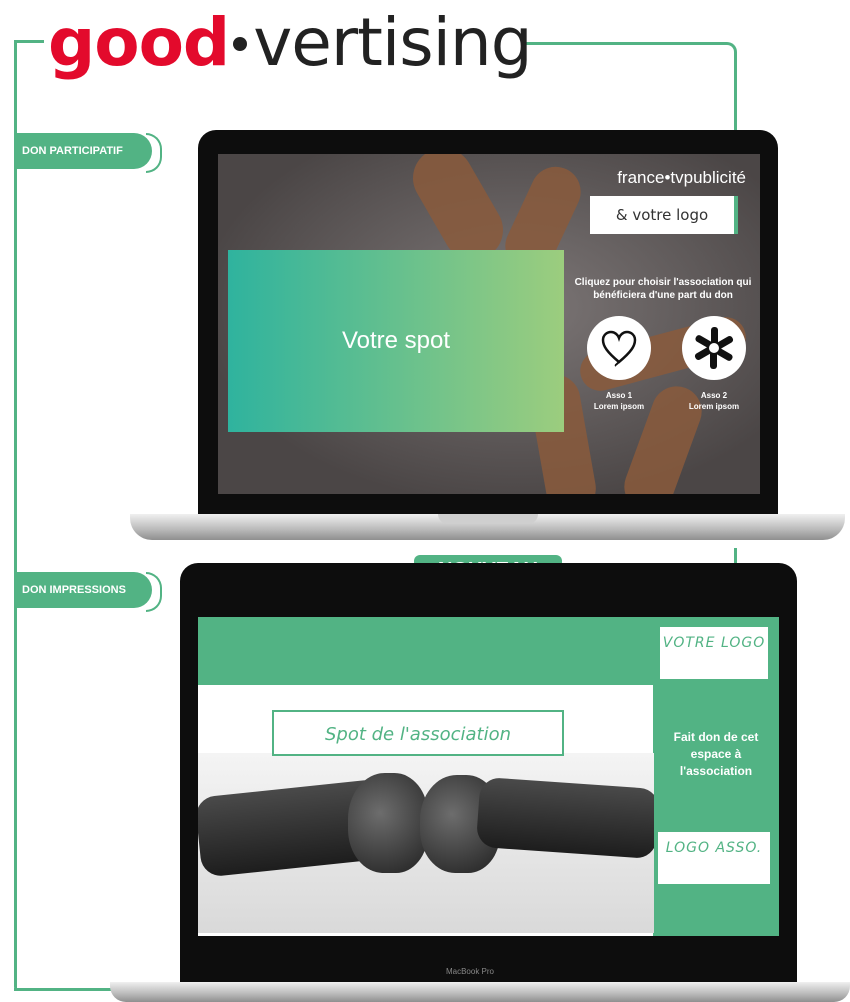 This screenshot has height=1002, width=850. Describe the element at coordinates (83, 151) in the screenshot. I see `tag-don-participatif: DON PARTICIPATIF` at that location.